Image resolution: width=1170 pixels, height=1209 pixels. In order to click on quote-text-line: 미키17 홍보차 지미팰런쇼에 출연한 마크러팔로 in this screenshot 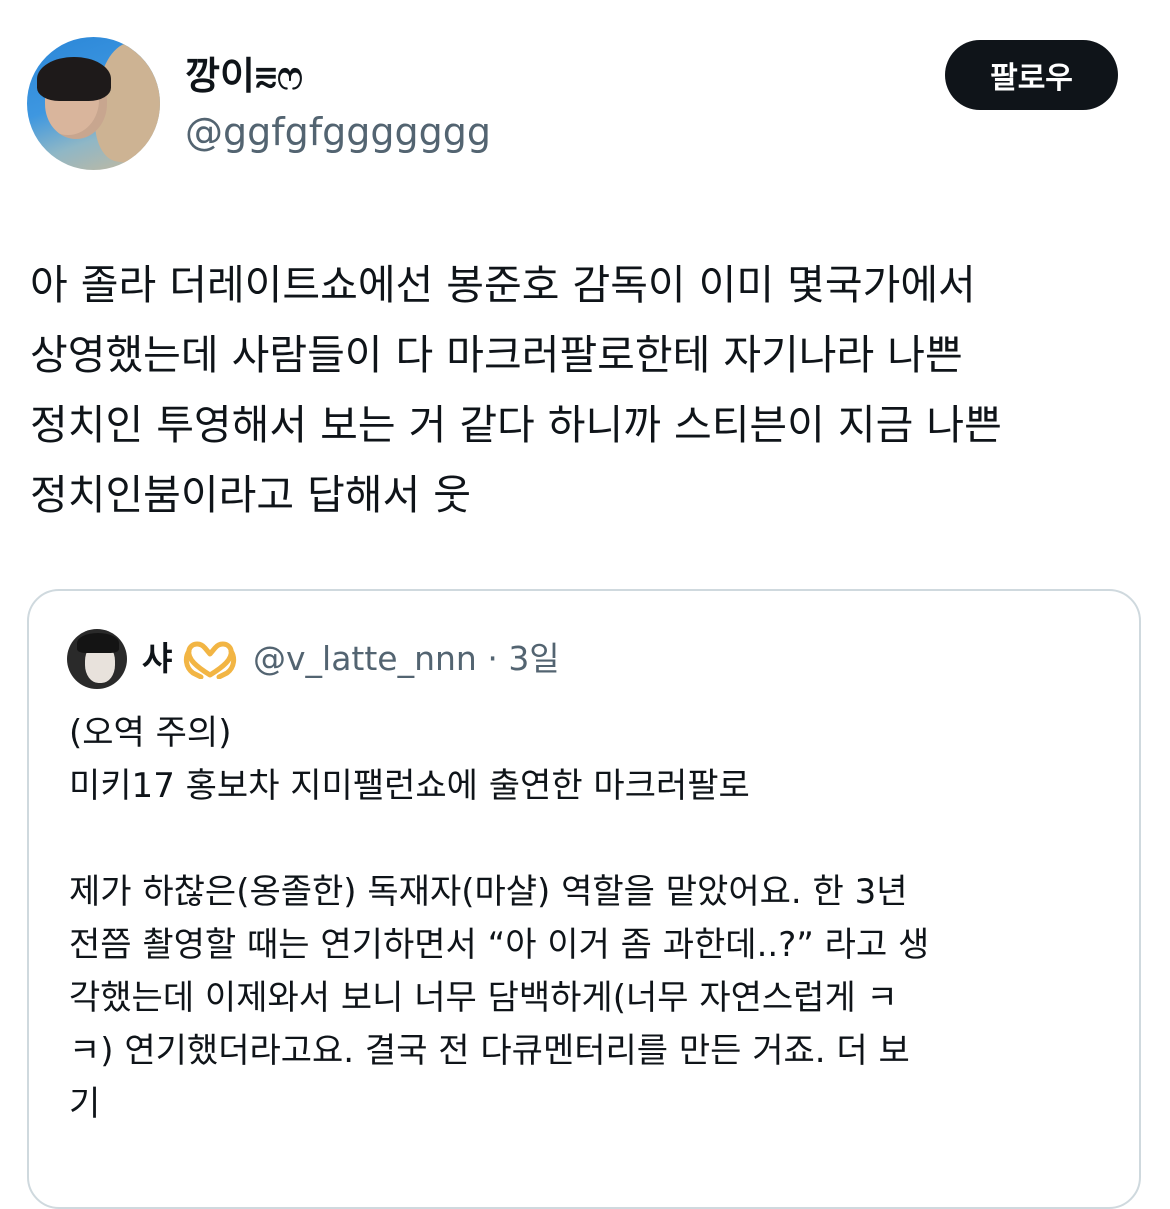, I will do `click(409, 786)`.